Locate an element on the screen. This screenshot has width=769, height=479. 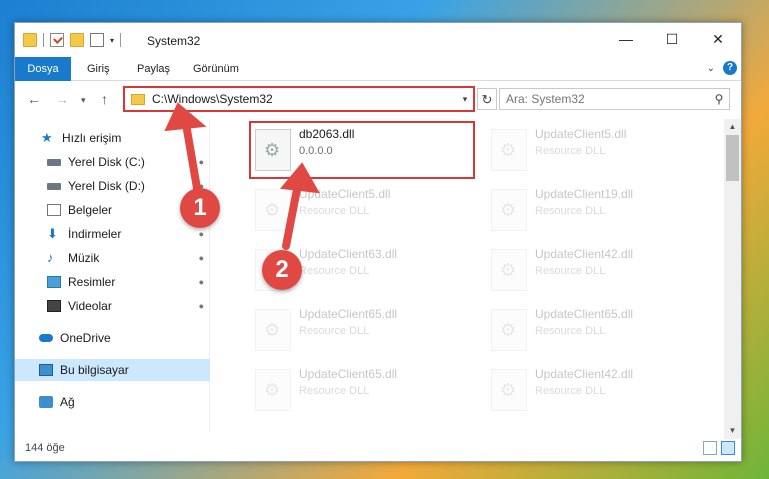
title-bar: ▾ System32 — ☐ ✕ is located at coordinates (378, 40).